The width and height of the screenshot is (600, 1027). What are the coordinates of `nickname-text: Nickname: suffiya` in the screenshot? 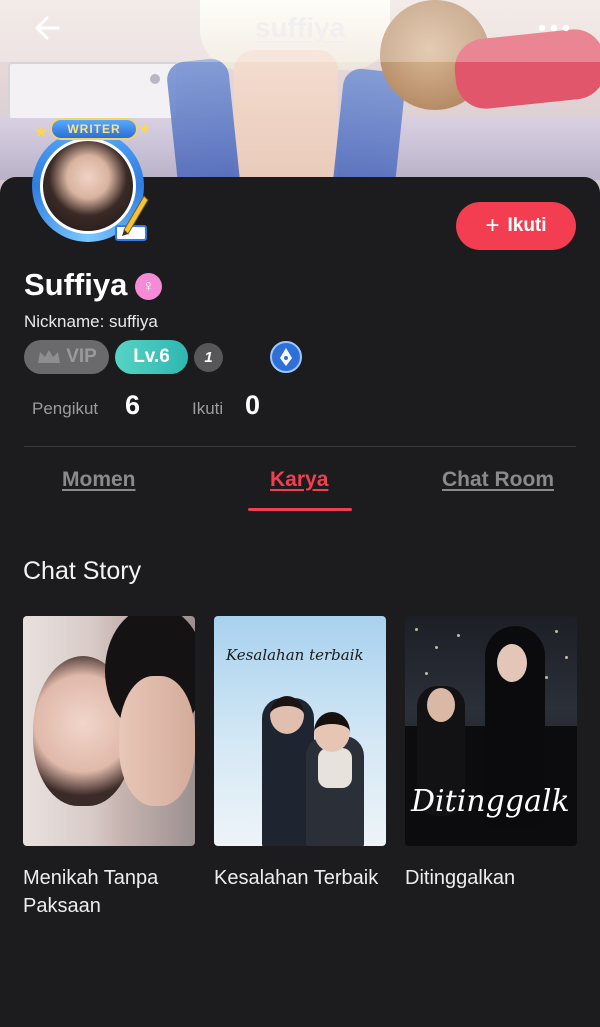 It's located at (91, 321).